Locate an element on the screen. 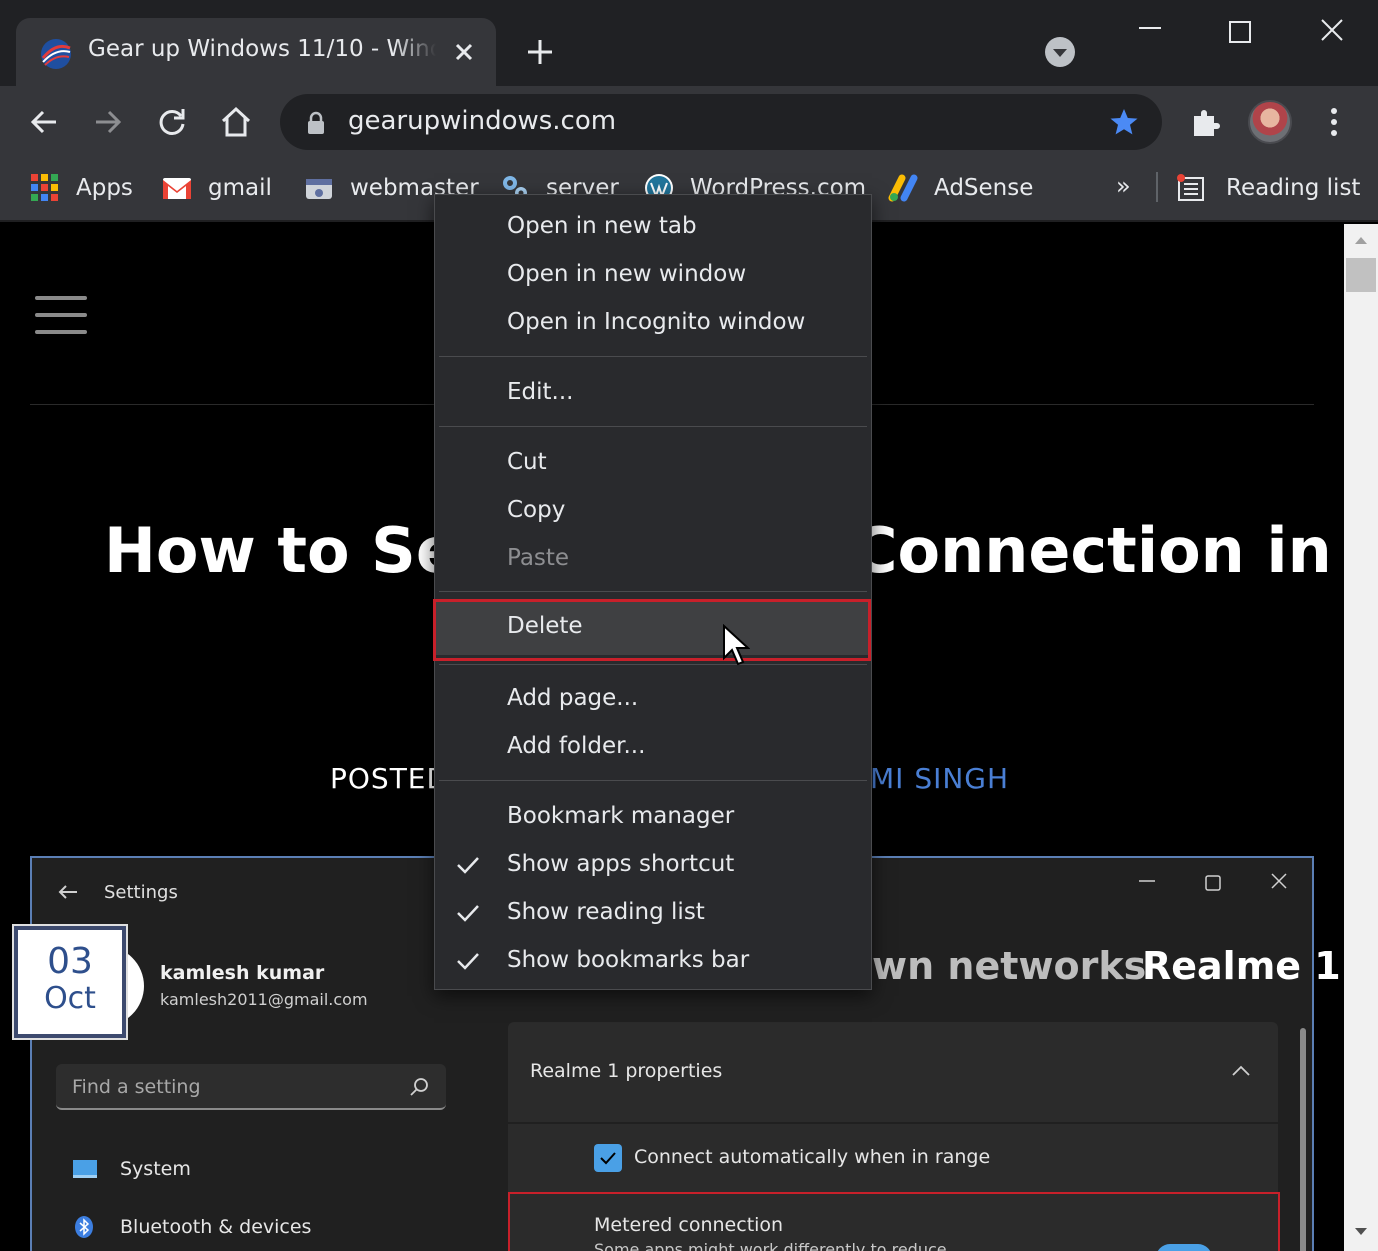 Image resolution: width=1378 pixels, height=1251 pixels. bookmark-apps: Apps is located at coordinates (81, 188).